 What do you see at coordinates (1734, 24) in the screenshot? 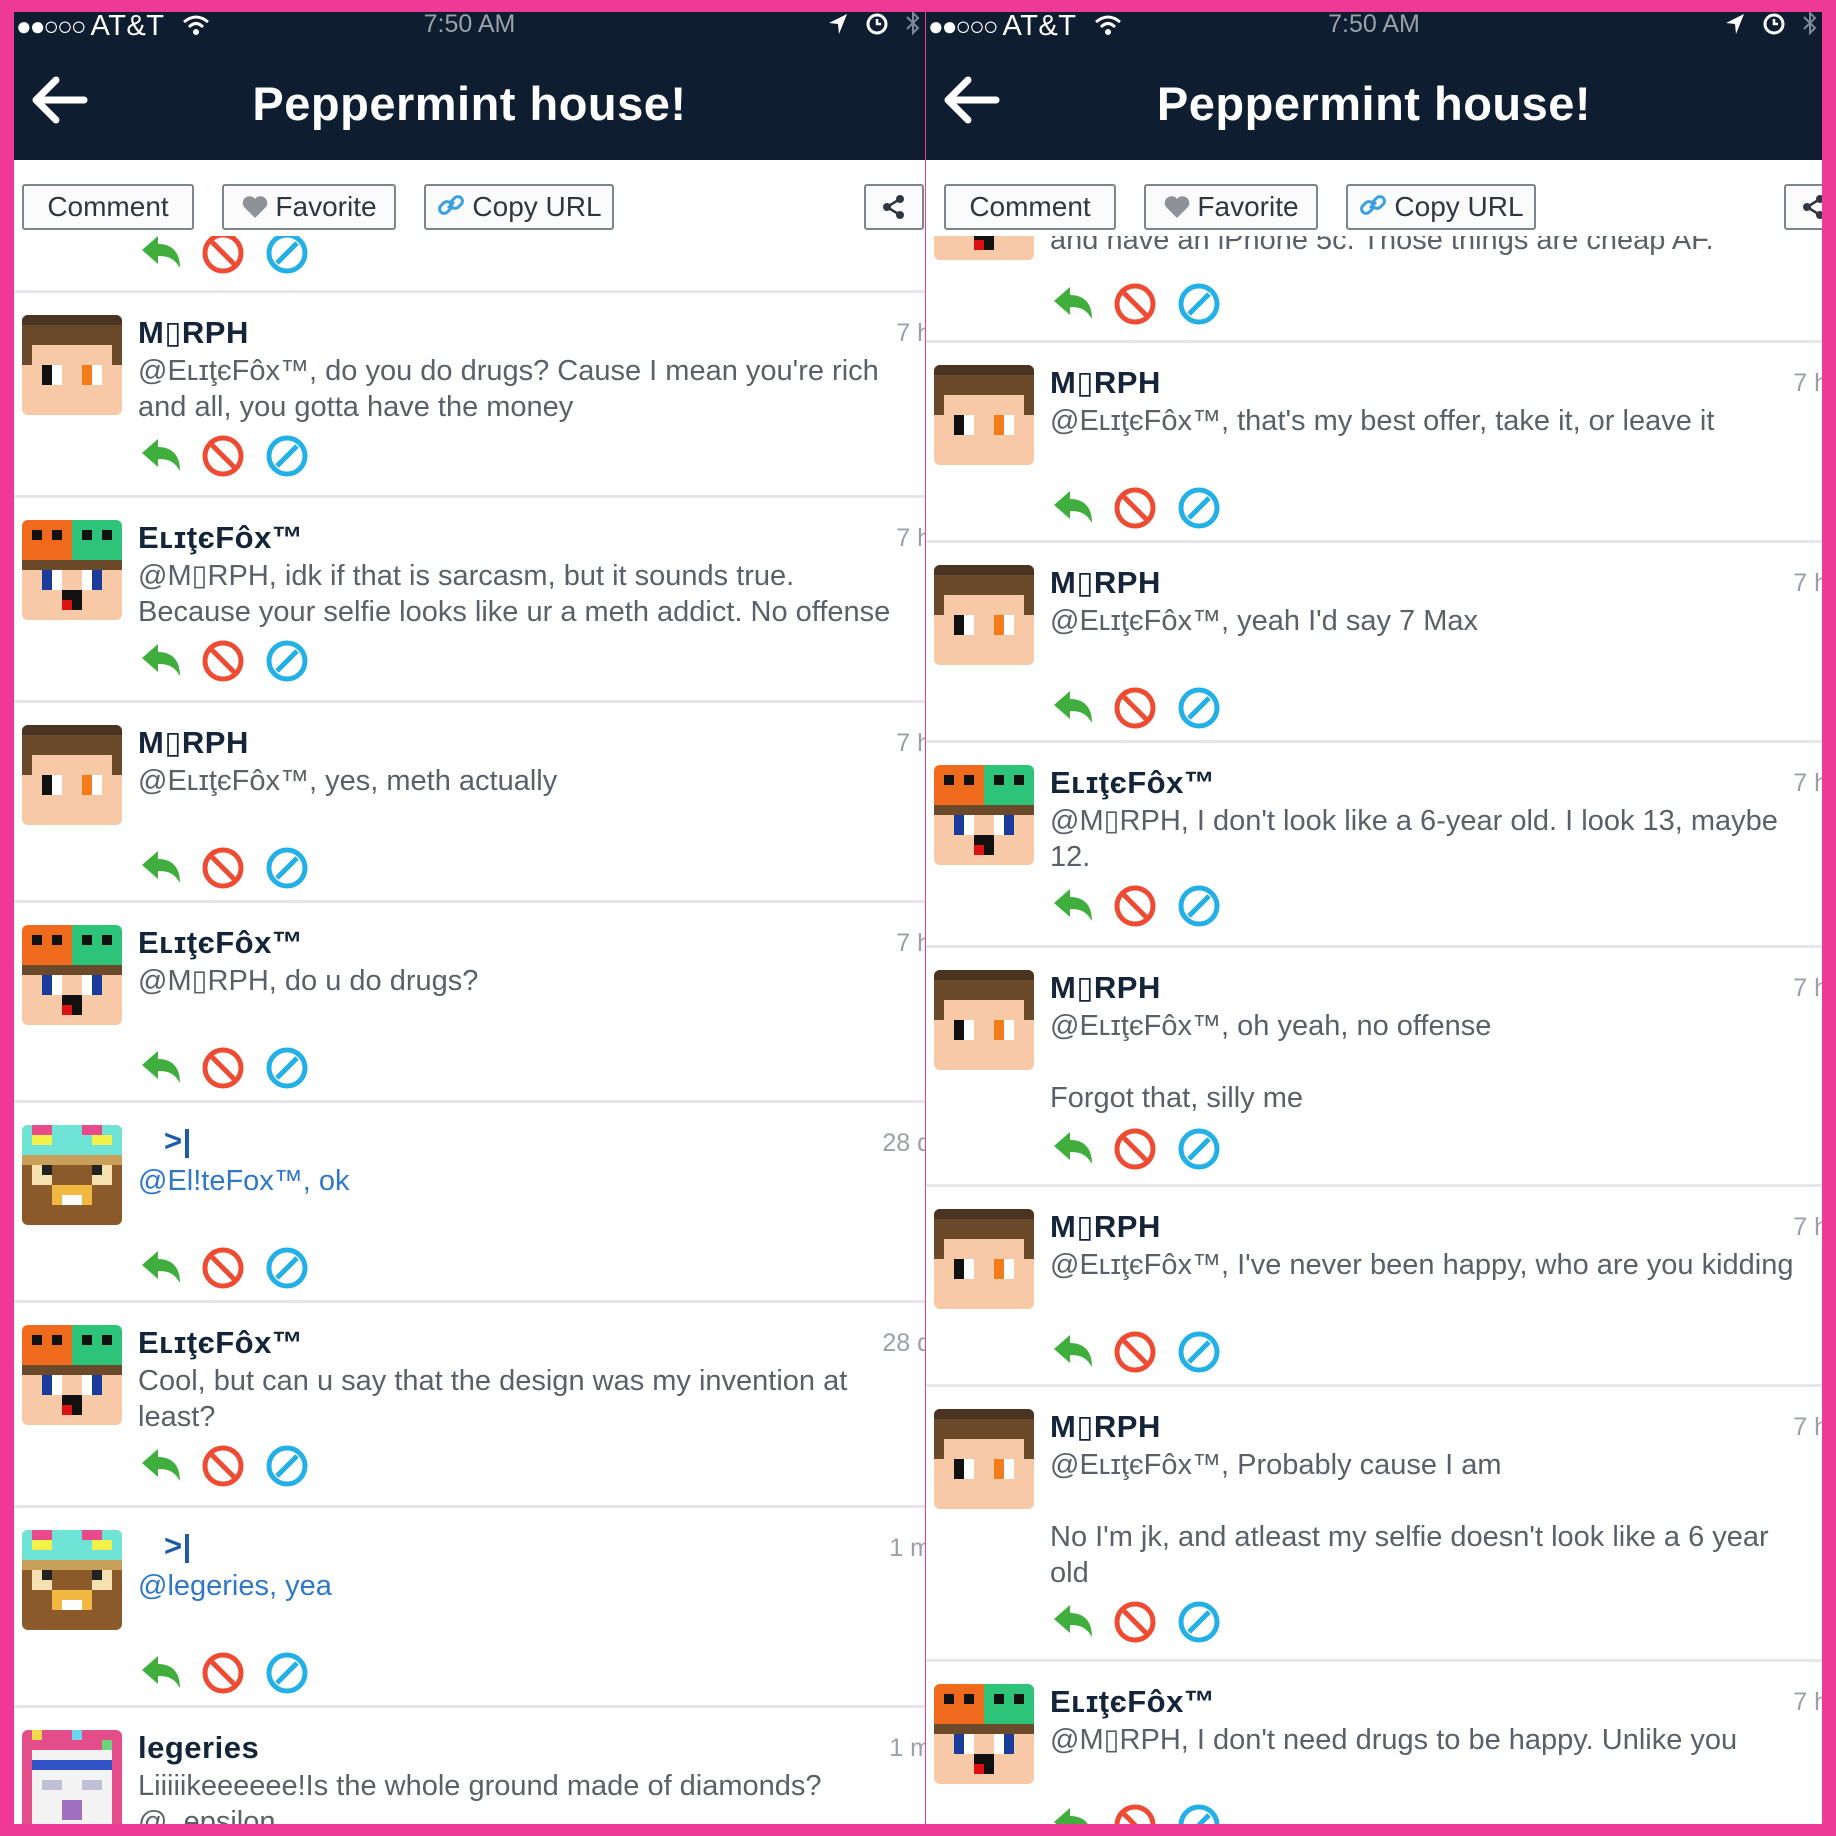
I see `location-icon` at bounding box center [1734, 24].